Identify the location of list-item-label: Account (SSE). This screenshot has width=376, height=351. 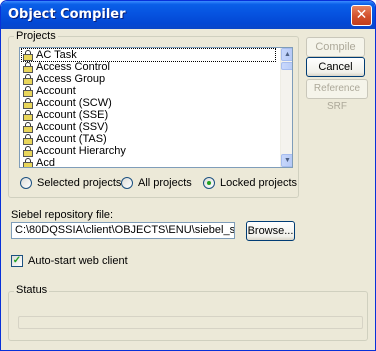
(72, 115).